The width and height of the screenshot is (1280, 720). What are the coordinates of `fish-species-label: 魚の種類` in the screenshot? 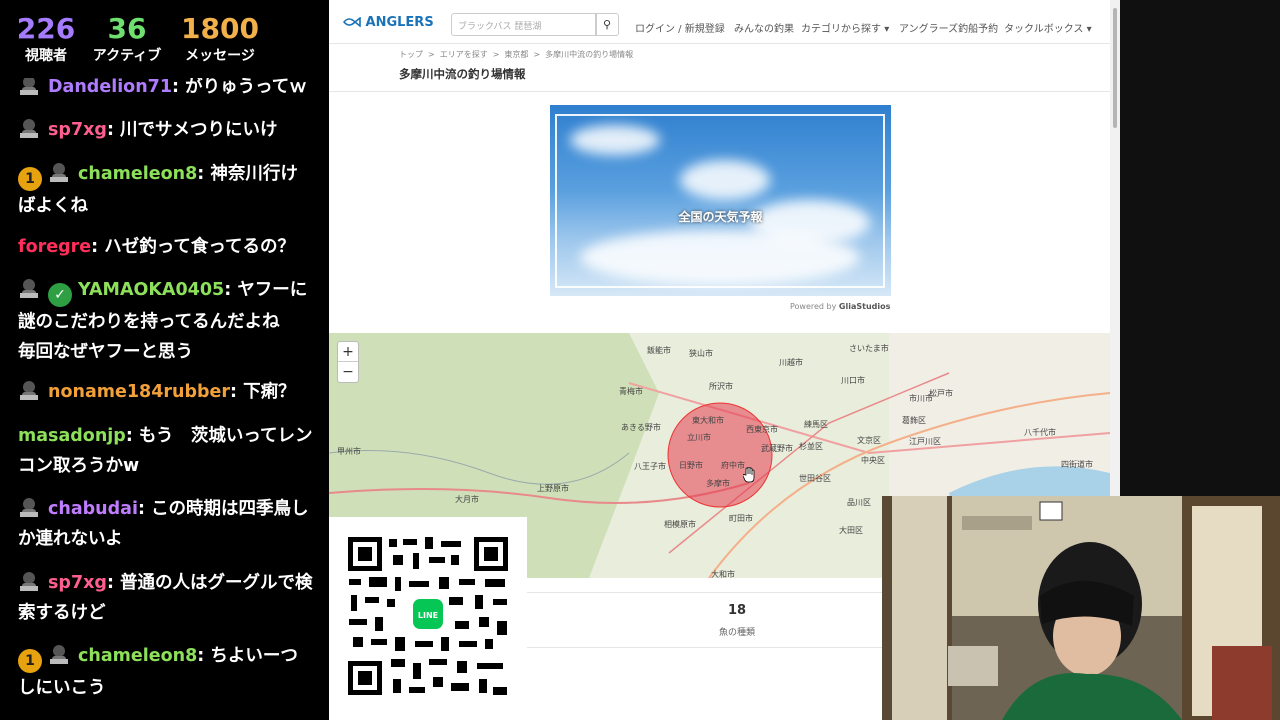 It's located at (736, 633).